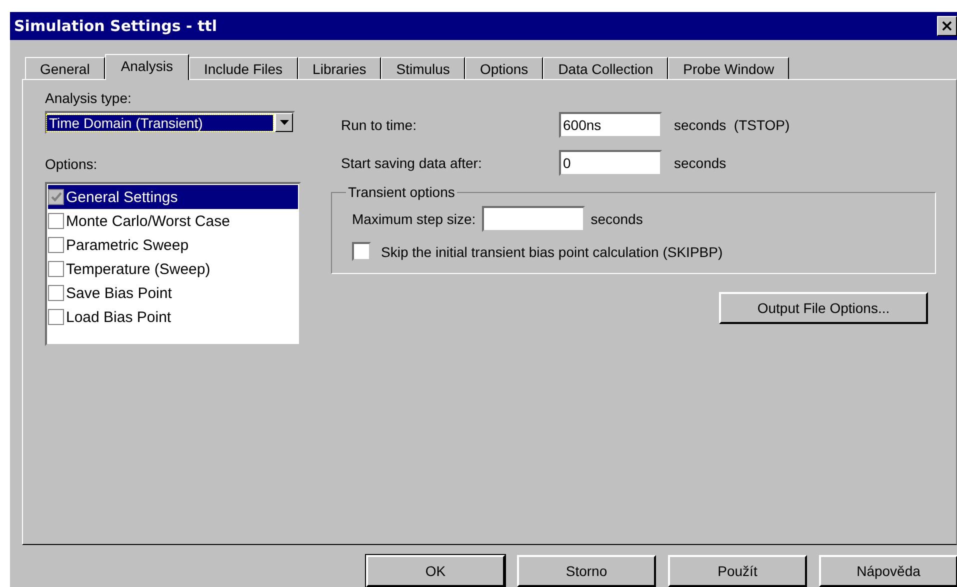  What do you see at coordinates (533, 219) in the screenshot?
I see `max-step-field` at bounding box center [533, 219].